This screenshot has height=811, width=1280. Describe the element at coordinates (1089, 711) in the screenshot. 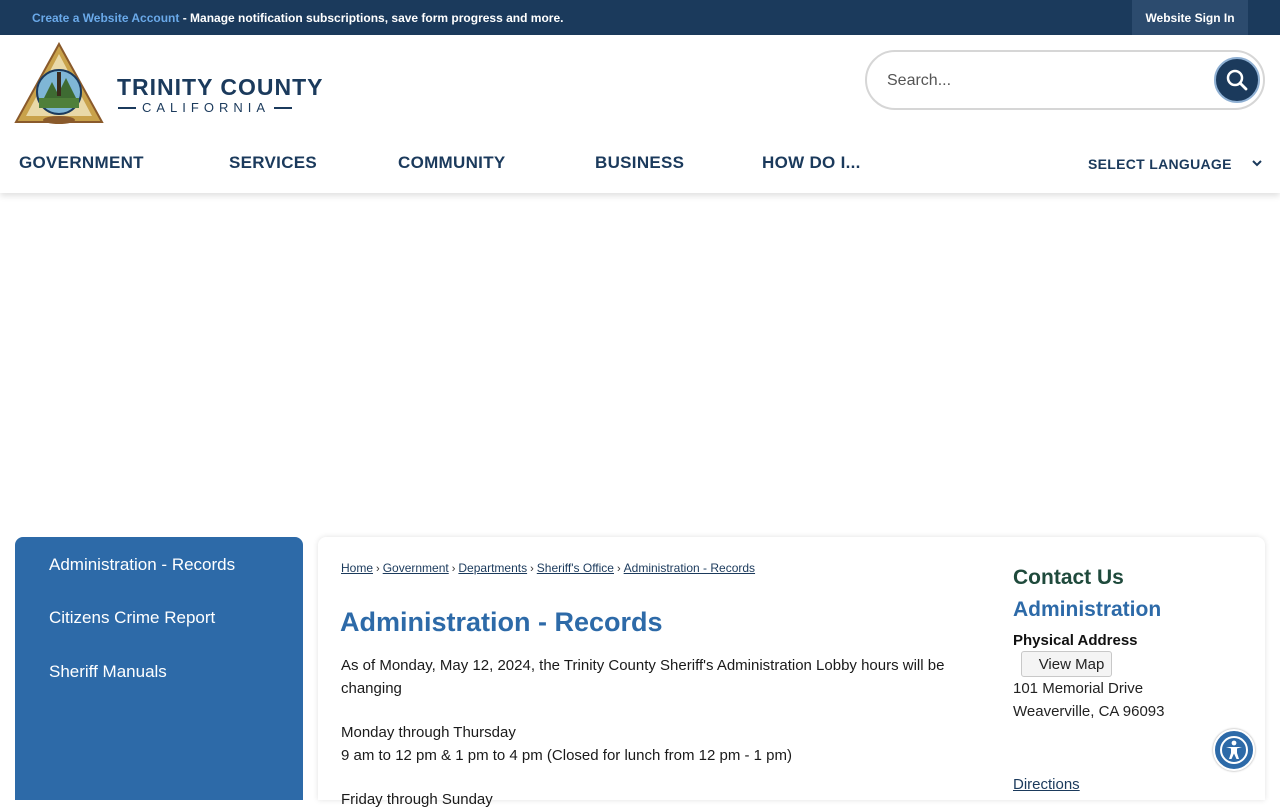

I see `address-line-2: Weaverville, CA 96093` at that location.